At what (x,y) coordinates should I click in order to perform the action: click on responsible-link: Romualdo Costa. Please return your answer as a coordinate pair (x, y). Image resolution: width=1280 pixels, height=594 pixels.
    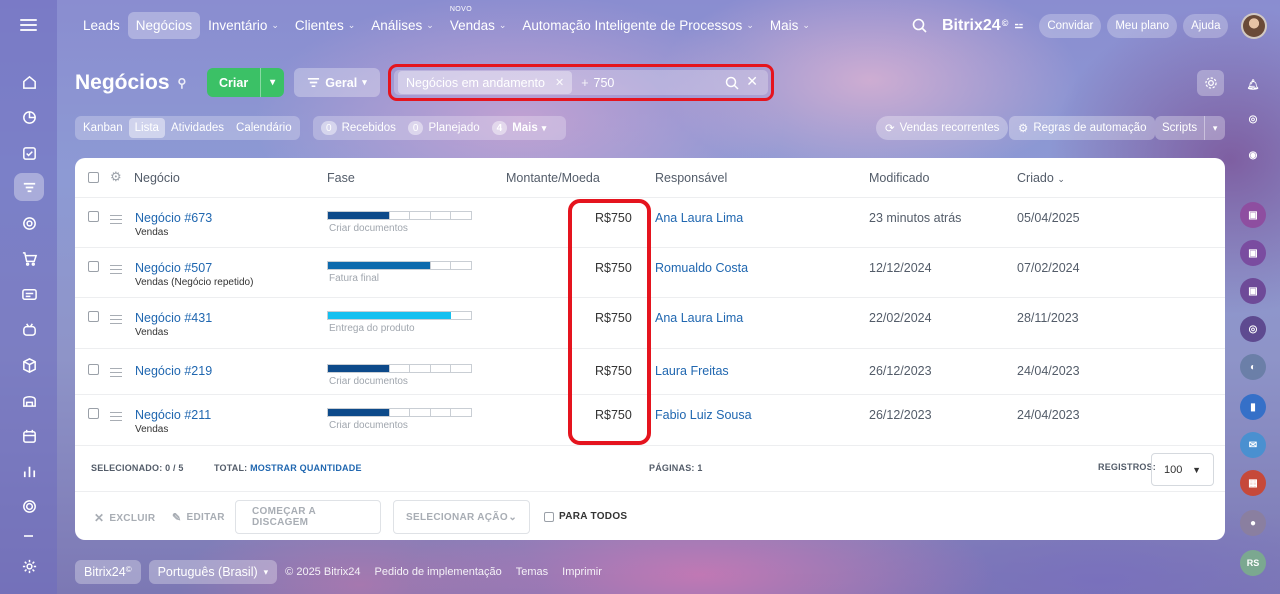
    Looking at the image, I should click on (701, 268).